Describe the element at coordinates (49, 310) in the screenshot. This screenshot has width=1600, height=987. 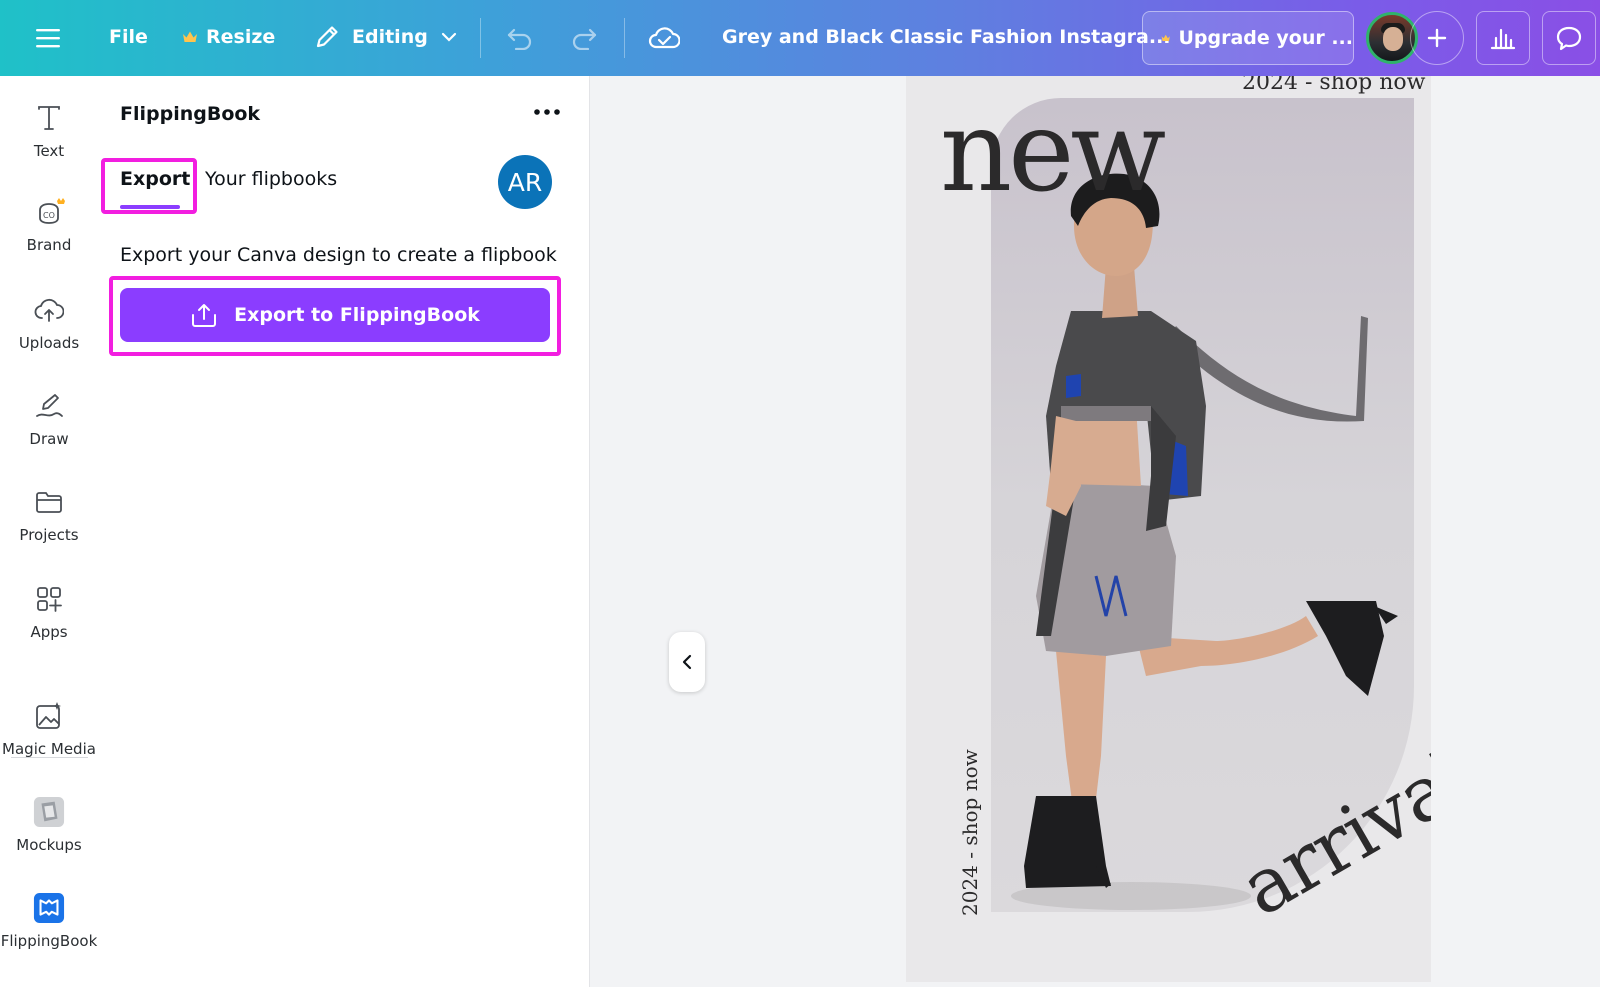
I see `cloud-upload-icon` at that location.